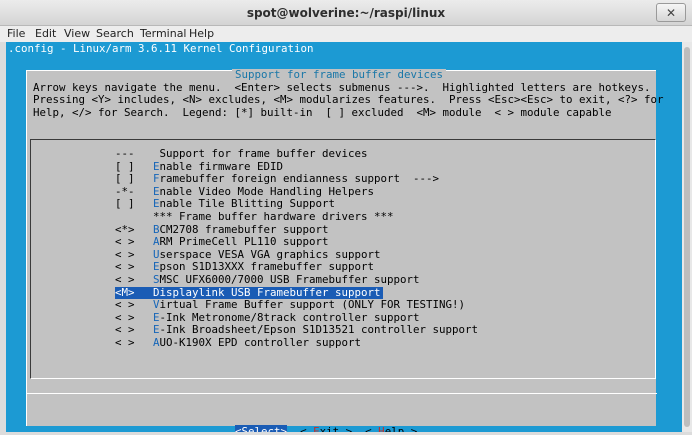 The height and width of the screenshot is (435, 692). What do you see at coordinates (267, 267) in the screenshot?
I see `option-label: pson S1D13XXX framebuffer support` at bounding box center [267, 267].